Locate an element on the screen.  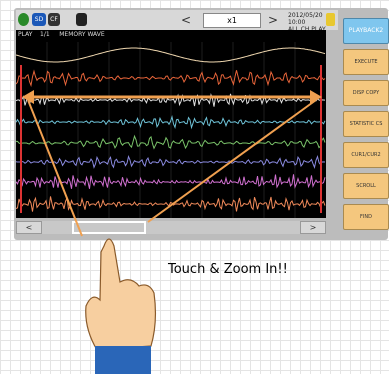
sleeve is located at coordinates (123, 360).